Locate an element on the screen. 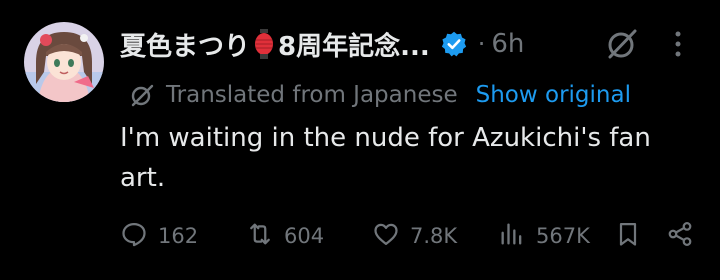 Image resolution: width=720 pixels, height=280 pixels. reply-button: 162 is located at coordinates (159, 236).